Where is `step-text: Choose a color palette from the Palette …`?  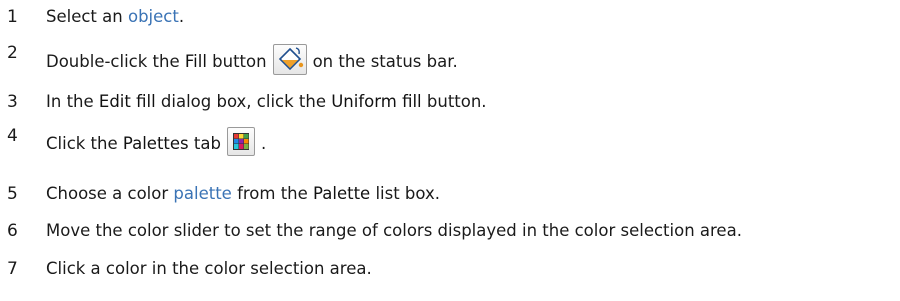
step-text: Choose a color palette from the Palette … is located at coordinates (243, 193).